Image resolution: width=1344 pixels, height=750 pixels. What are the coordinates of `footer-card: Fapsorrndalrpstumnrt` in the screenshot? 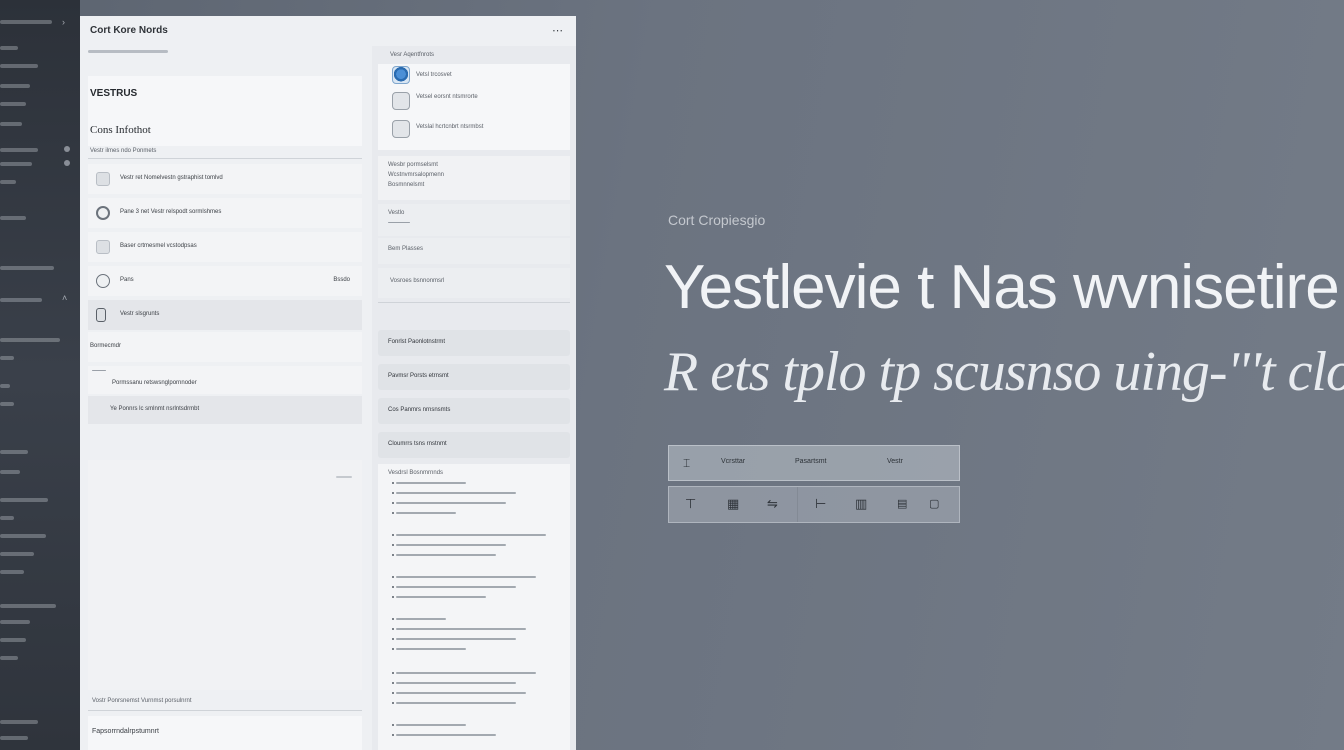 It's located at (225, 733).